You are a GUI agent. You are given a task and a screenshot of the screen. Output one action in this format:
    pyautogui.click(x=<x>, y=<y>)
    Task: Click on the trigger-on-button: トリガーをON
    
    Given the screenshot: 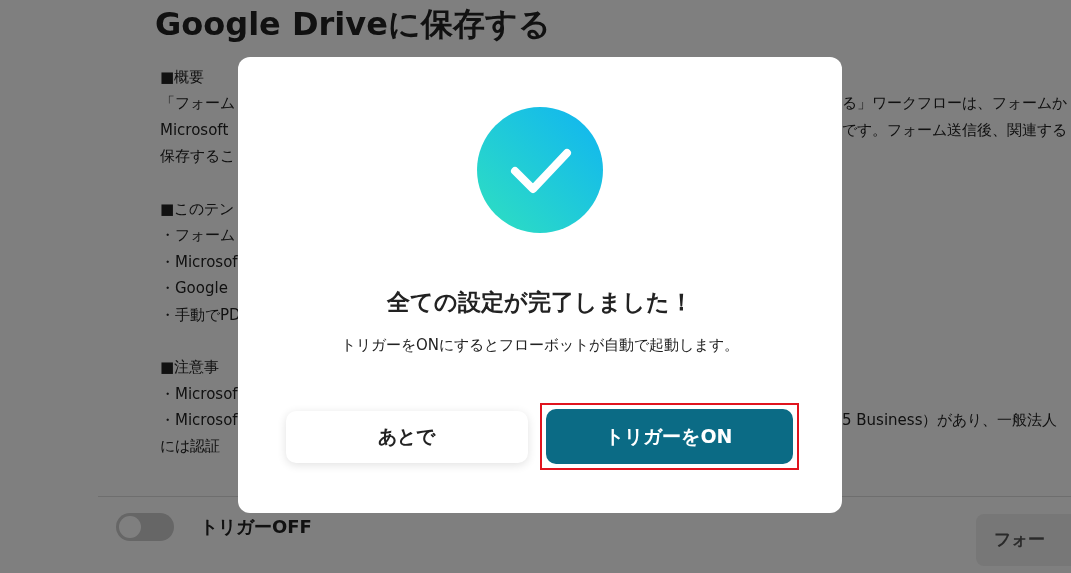 What is the action you would take?
    pyautogui.click(x=669, y=436)
    